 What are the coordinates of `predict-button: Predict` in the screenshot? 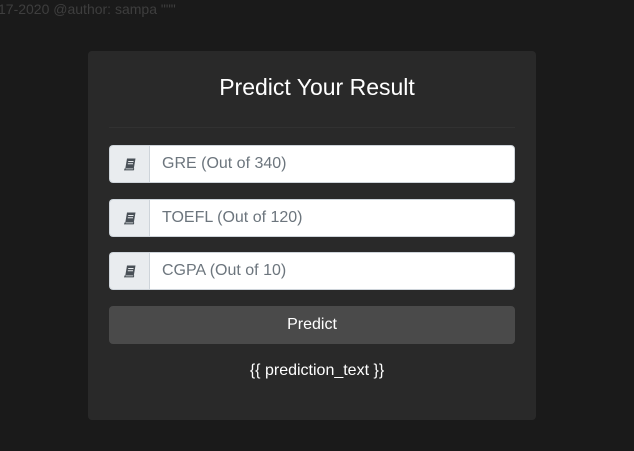 It's located at (312, 325).